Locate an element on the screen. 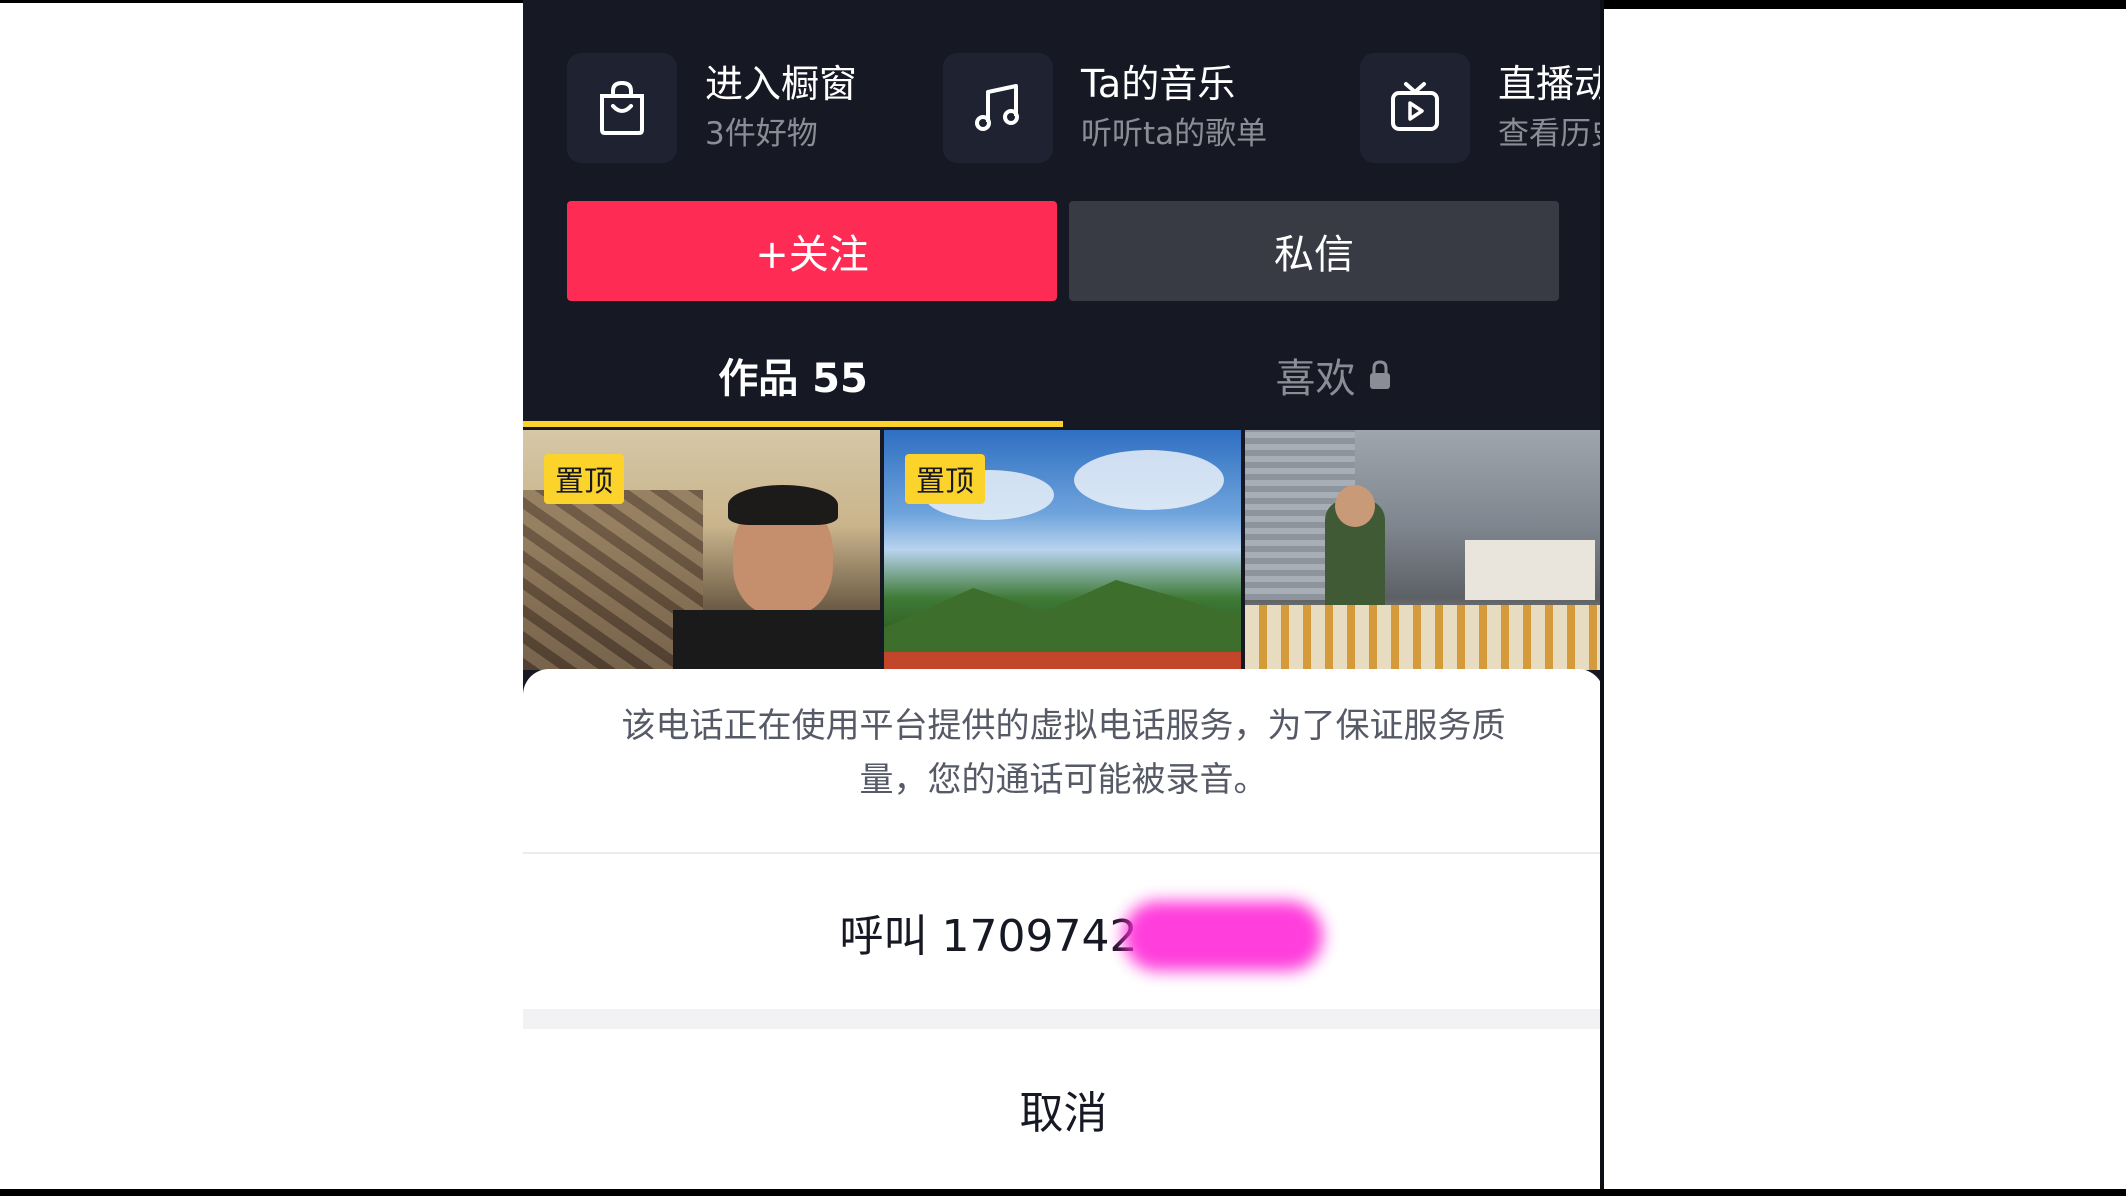 The image size is (2126, 1196). lock-icon is located at coordinates (1380, 375).